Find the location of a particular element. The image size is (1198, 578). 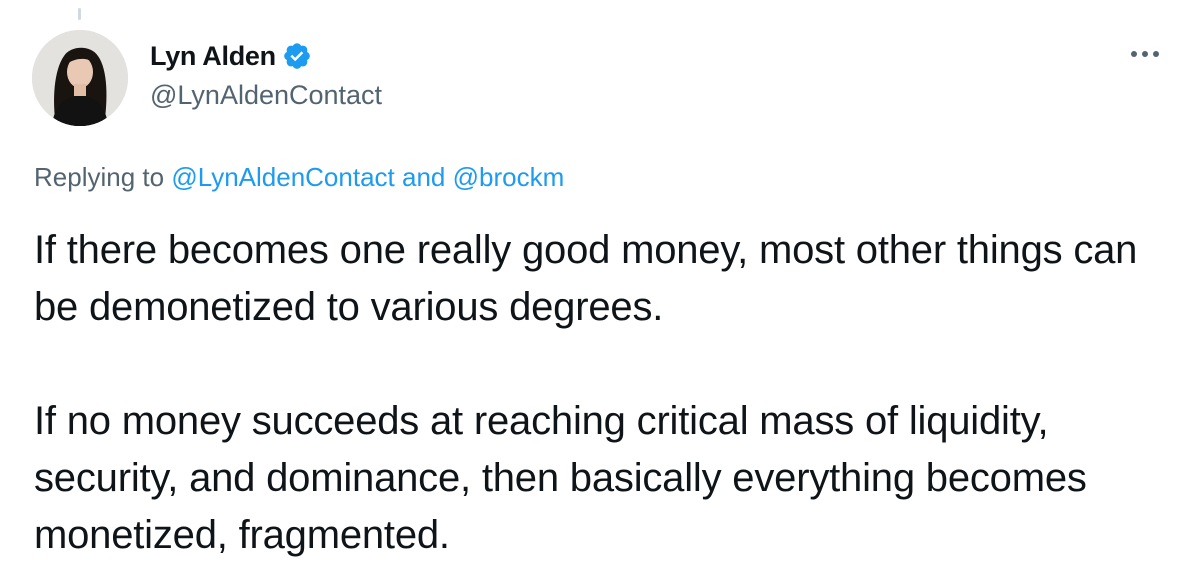

more-options-icon is located at coordinates (1145, 54).